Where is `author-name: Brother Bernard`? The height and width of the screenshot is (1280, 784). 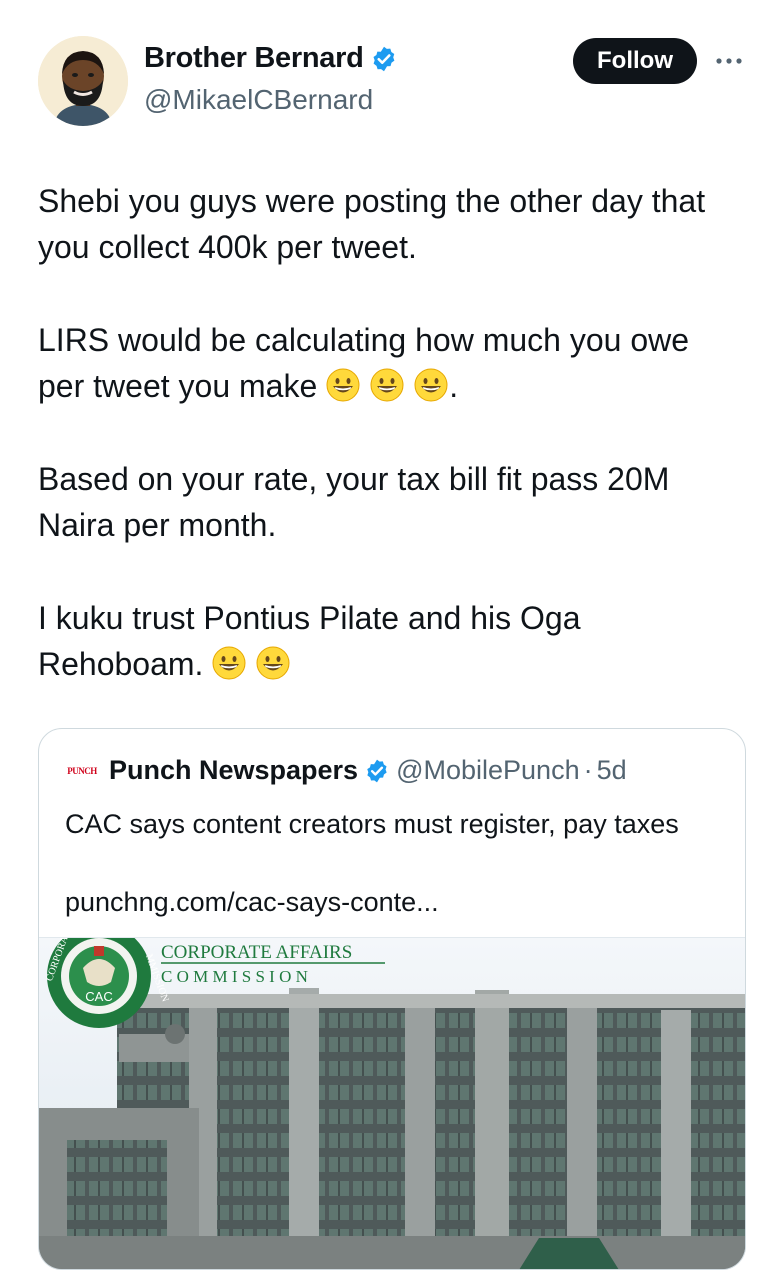
author-name: Brother Bernard is located at coordinates (254, 58).